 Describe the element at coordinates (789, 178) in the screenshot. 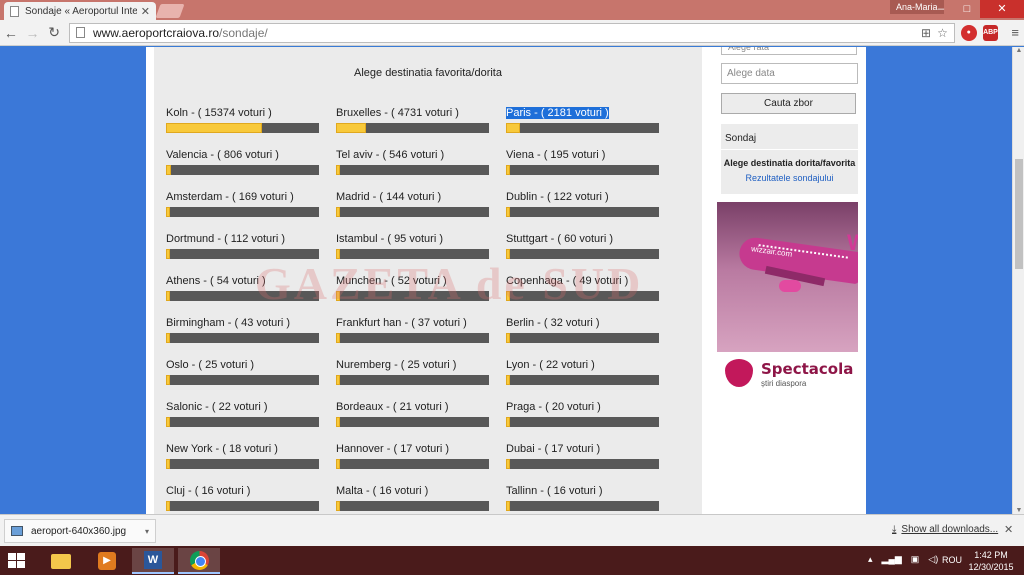

I see `survey-results-link: Rezultatele sondajului` at that location.